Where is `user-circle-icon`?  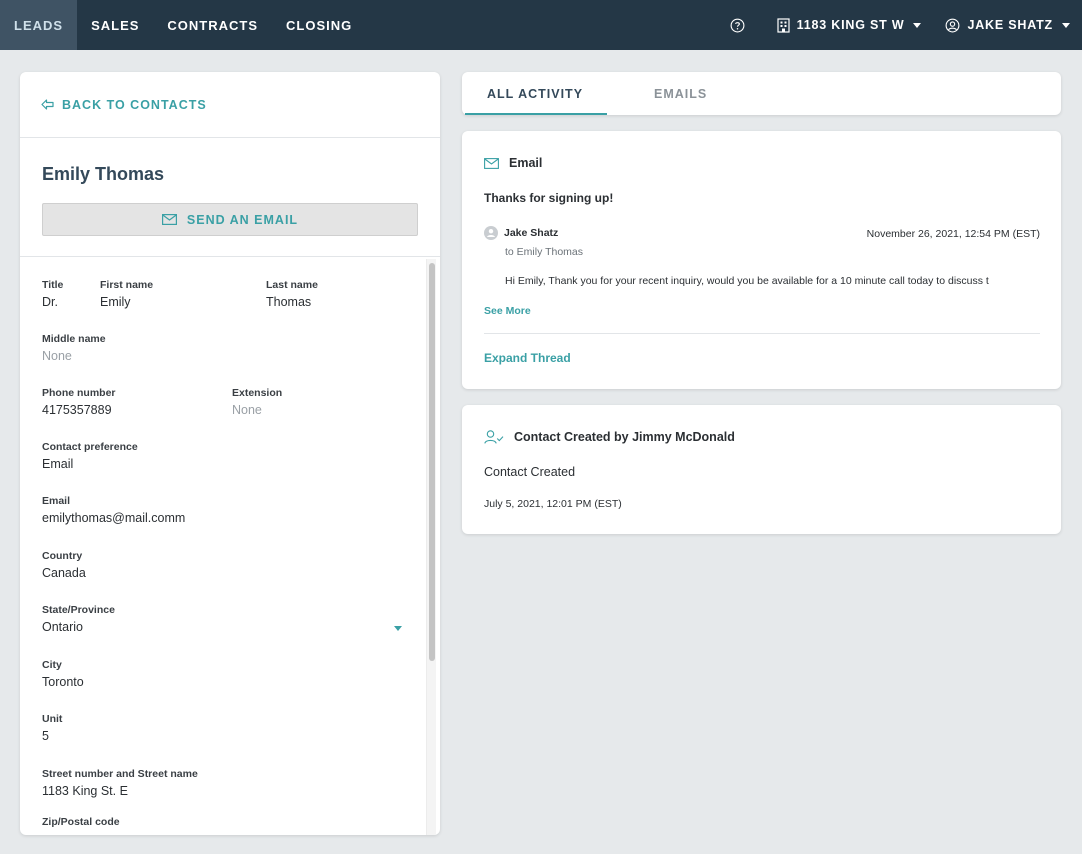 user-circle-icon is located at coordinates (952, 25).